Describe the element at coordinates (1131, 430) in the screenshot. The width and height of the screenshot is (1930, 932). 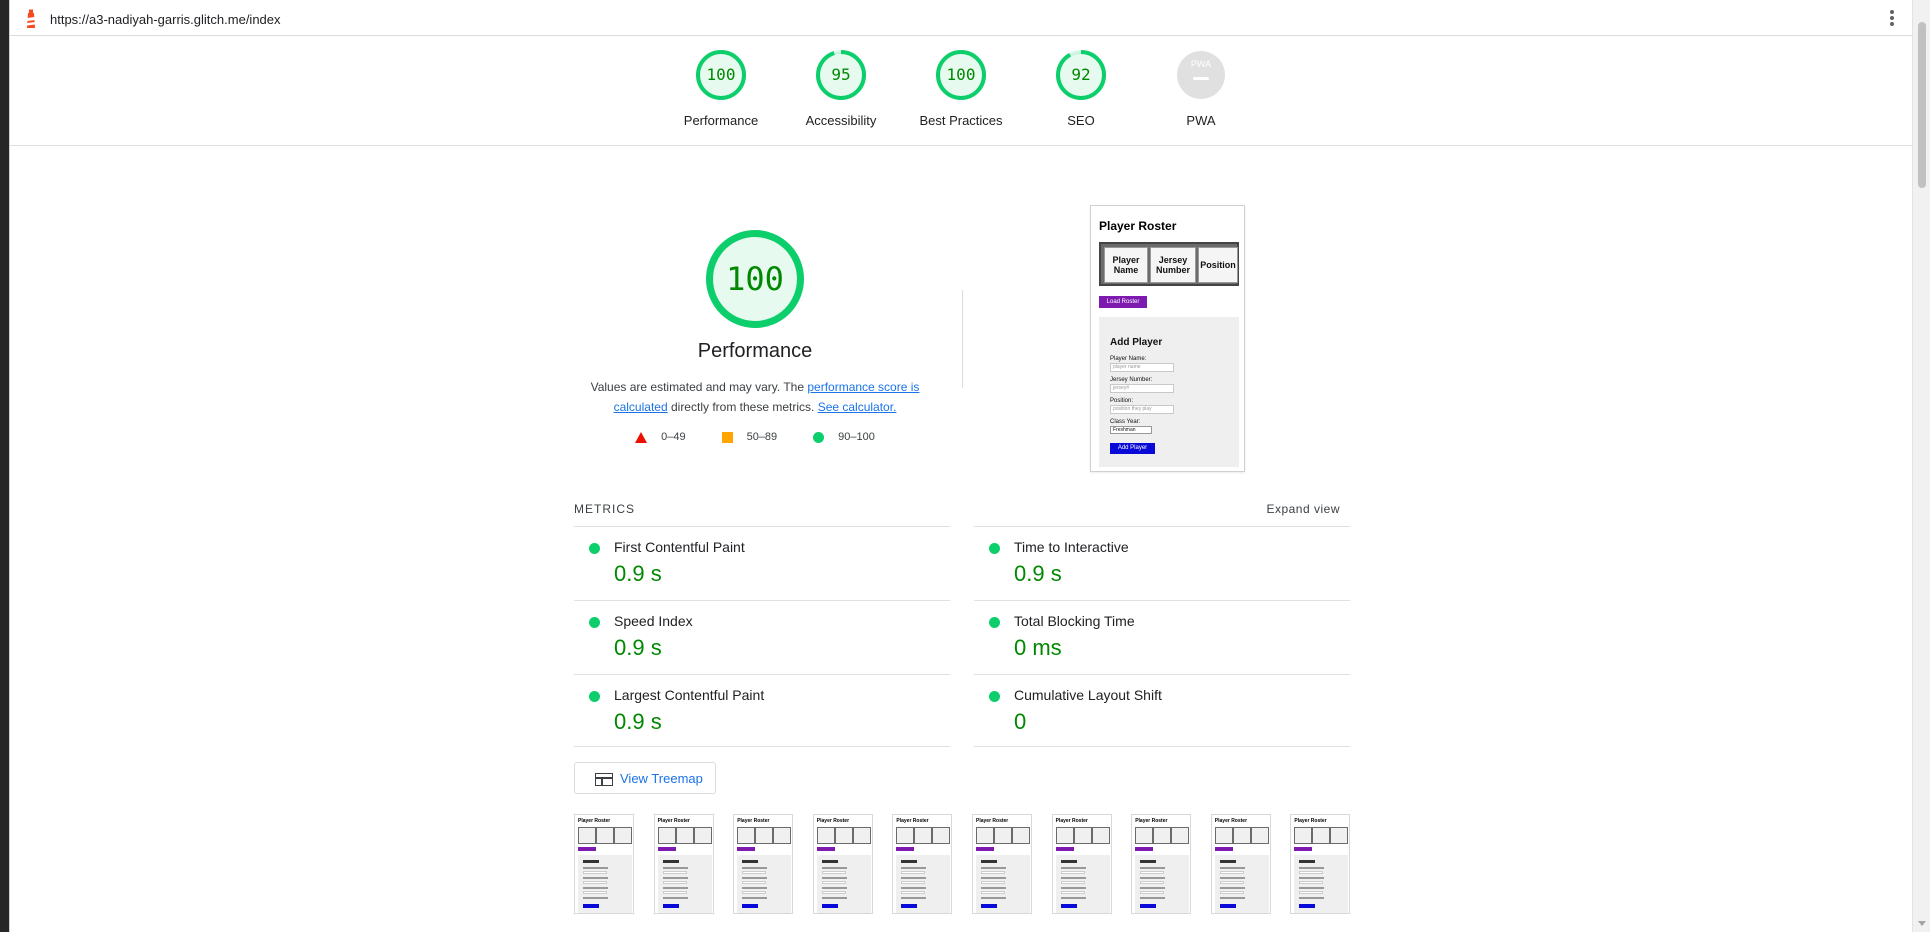
I see `ss-select: Freshman` at that location.